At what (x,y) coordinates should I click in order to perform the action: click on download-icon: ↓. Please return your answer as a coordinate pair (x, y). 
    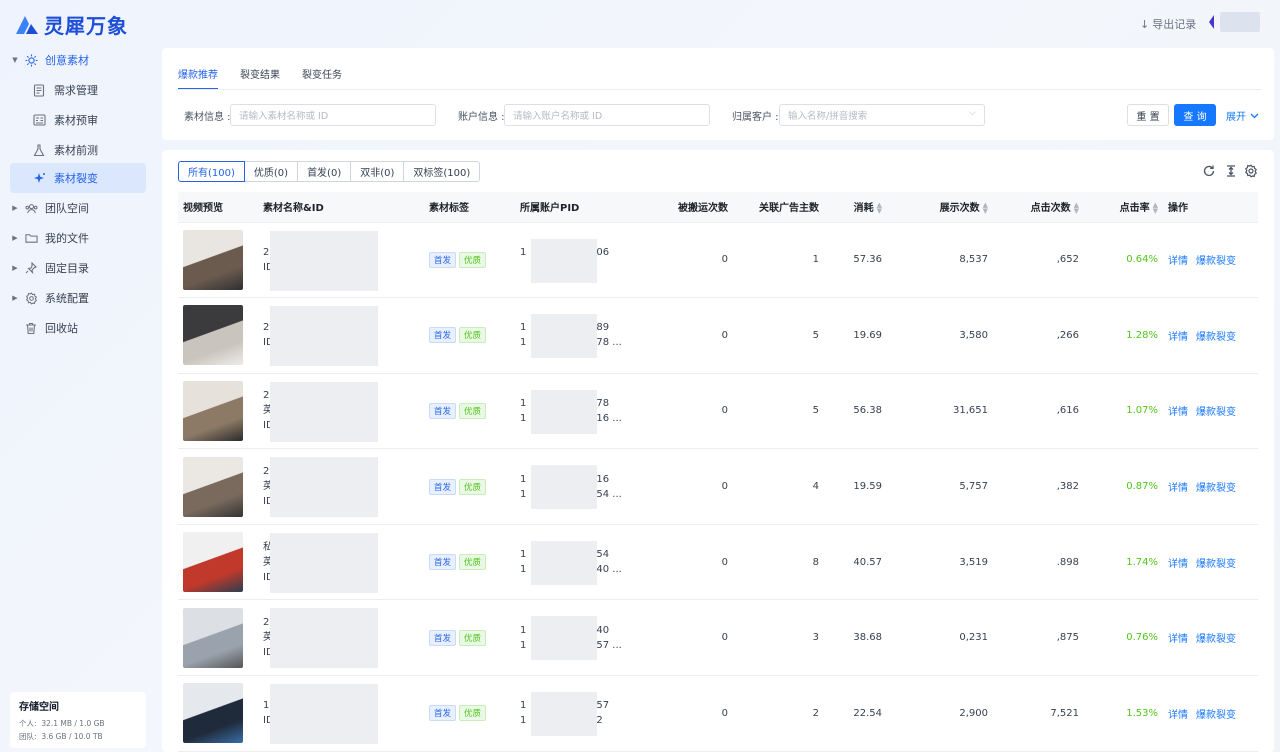
    Looking at the image, I should click on (1145, 24).